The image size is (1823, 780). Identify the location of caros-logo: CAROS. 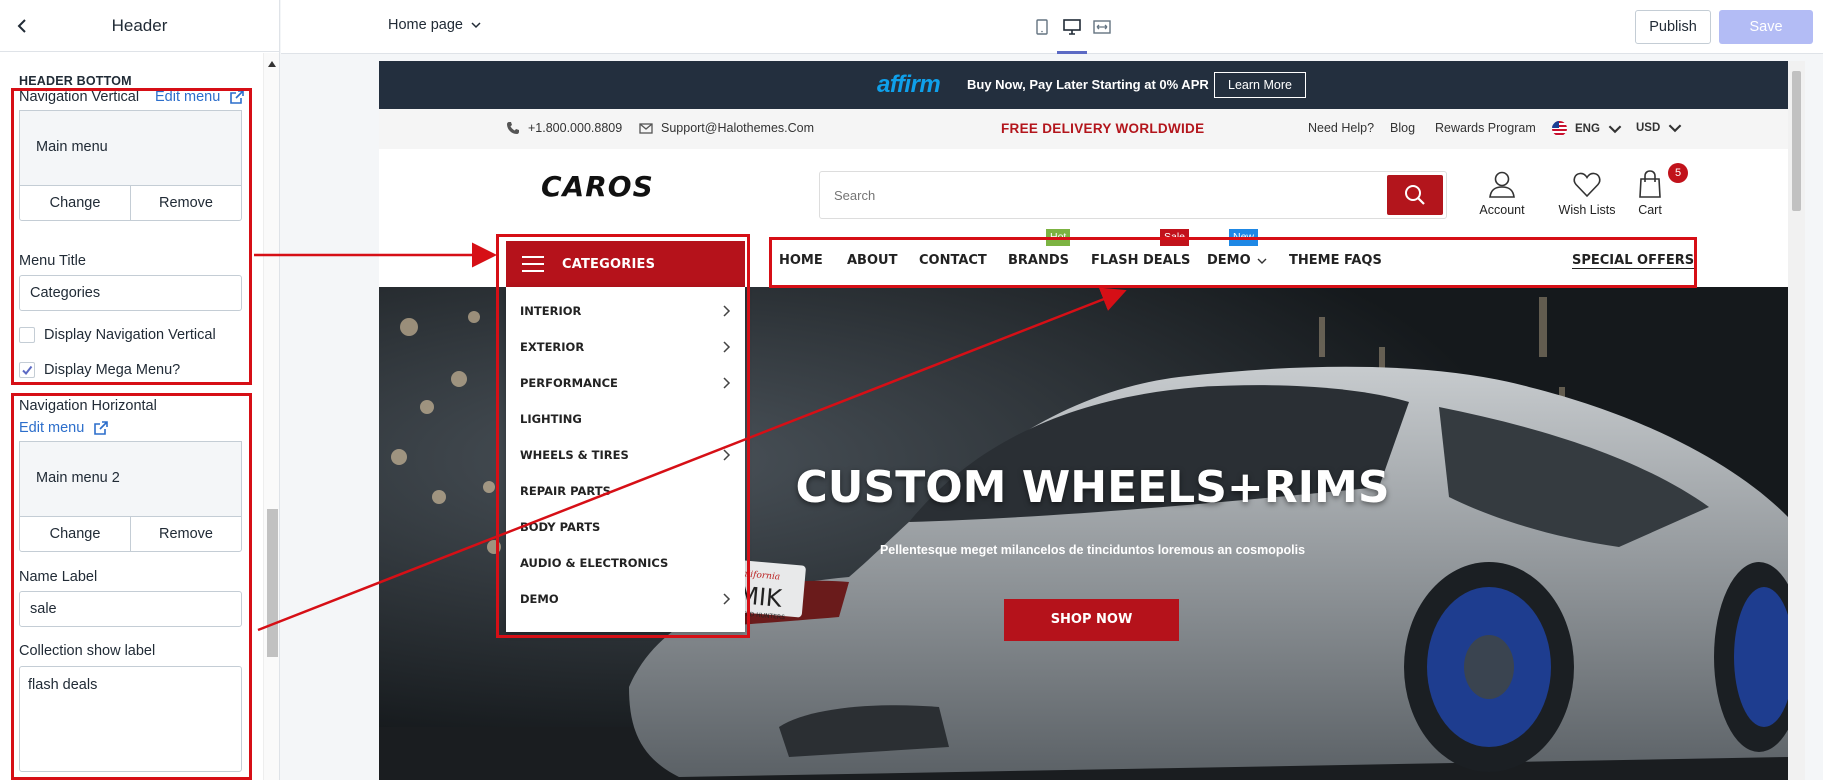
(626, 187).